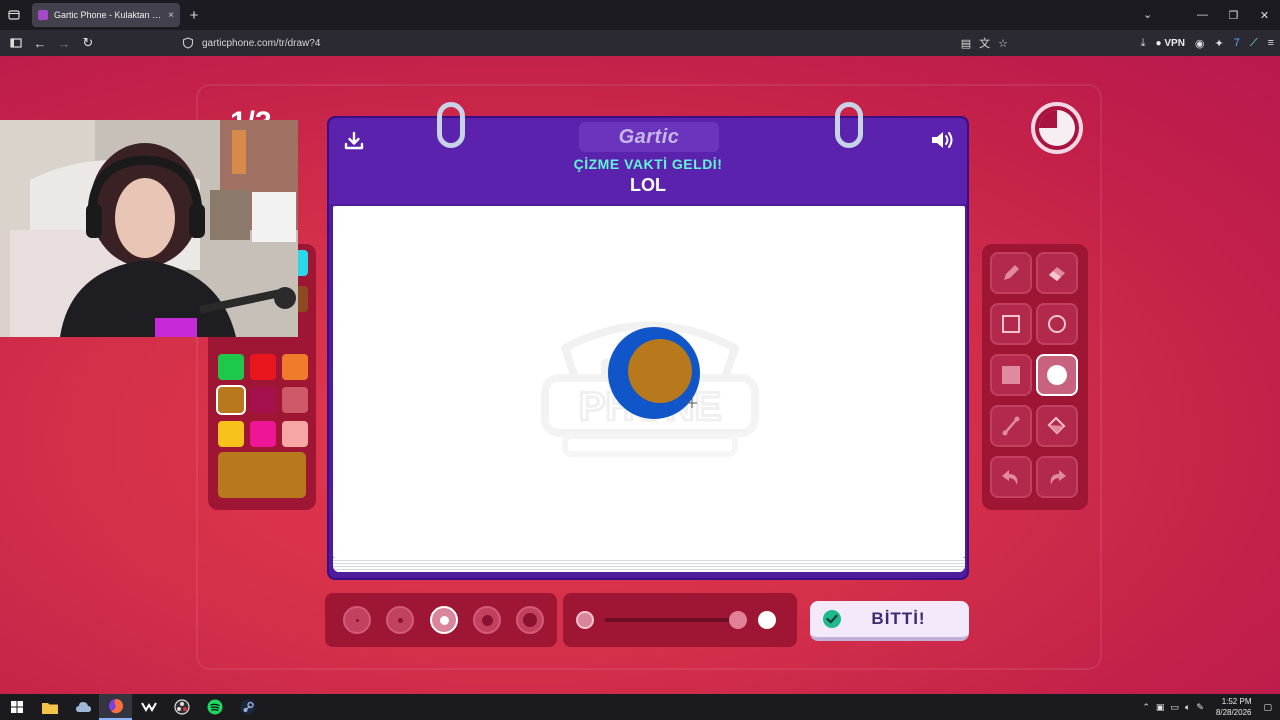 This screenshot has height=720, width=1280. Describe the element at coordinates (1237, 43) in the screenshot. I see `extension-translate-icon: 7` at that location.